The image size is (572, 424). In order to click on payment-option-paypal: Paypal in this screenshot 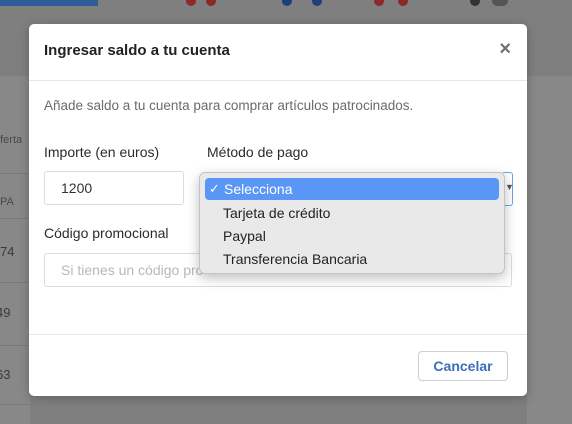, I will do `click(352, 236)`.